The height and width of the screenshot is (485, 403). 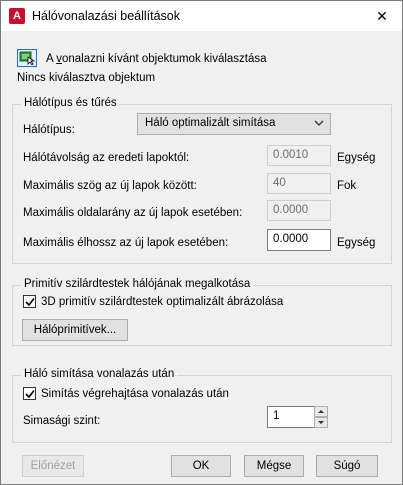 I want to click on smooth-after-tessellation-checkbox, so click(x=29, y=393).